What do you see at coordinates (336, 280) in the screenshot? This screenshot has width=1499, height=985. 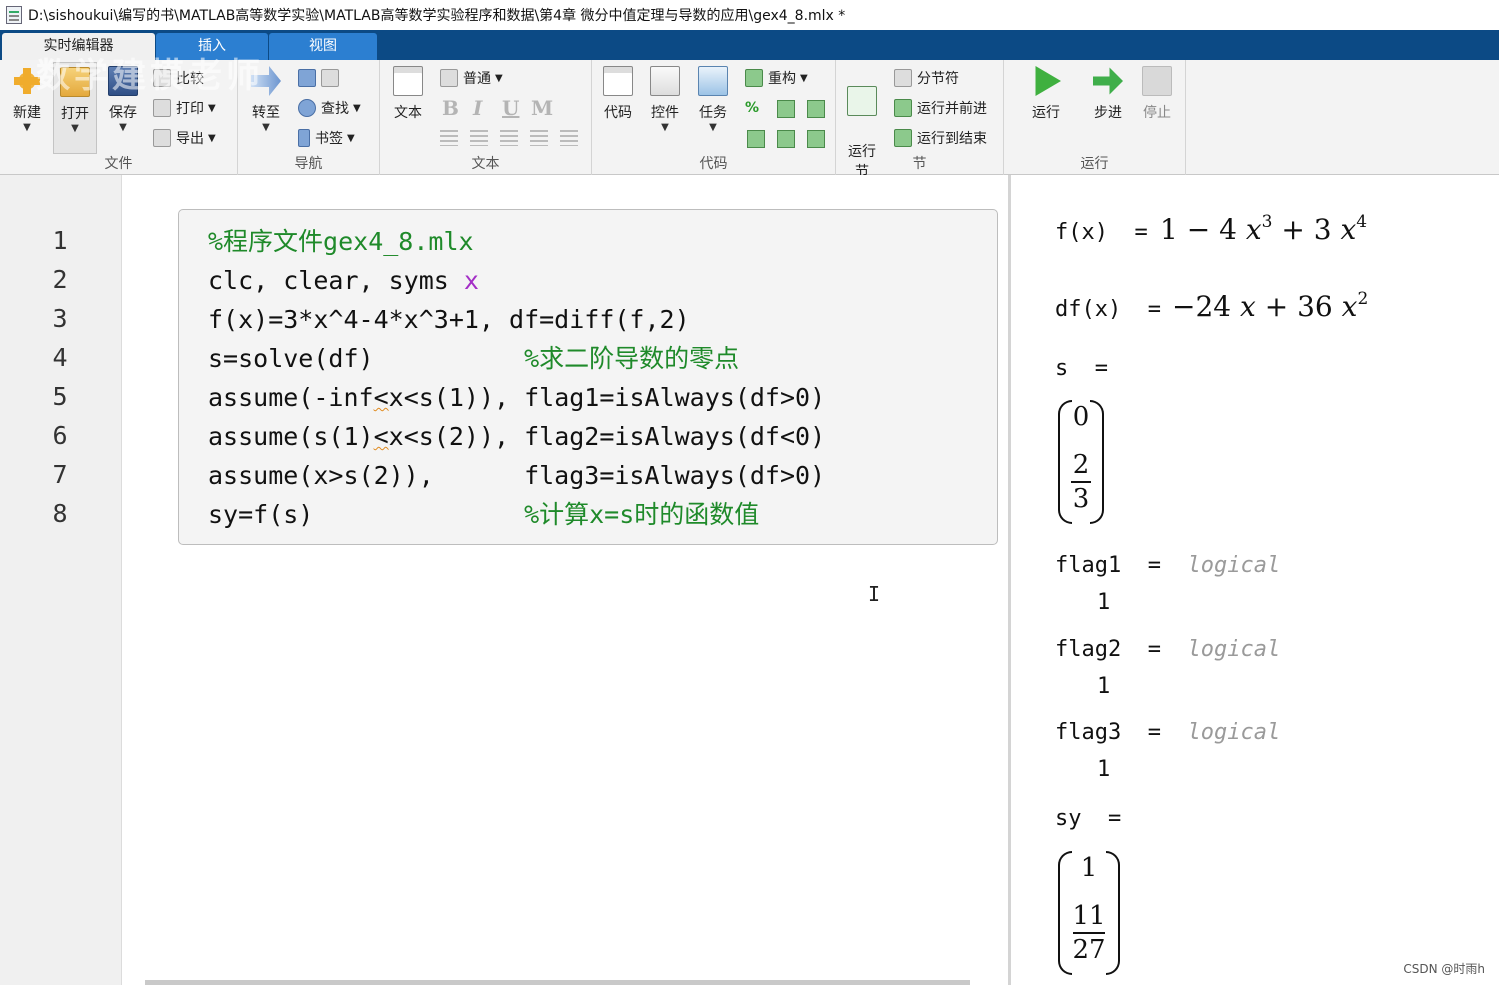 I see `code-token: clc, clear, syms` at bounding box center [336, 280].